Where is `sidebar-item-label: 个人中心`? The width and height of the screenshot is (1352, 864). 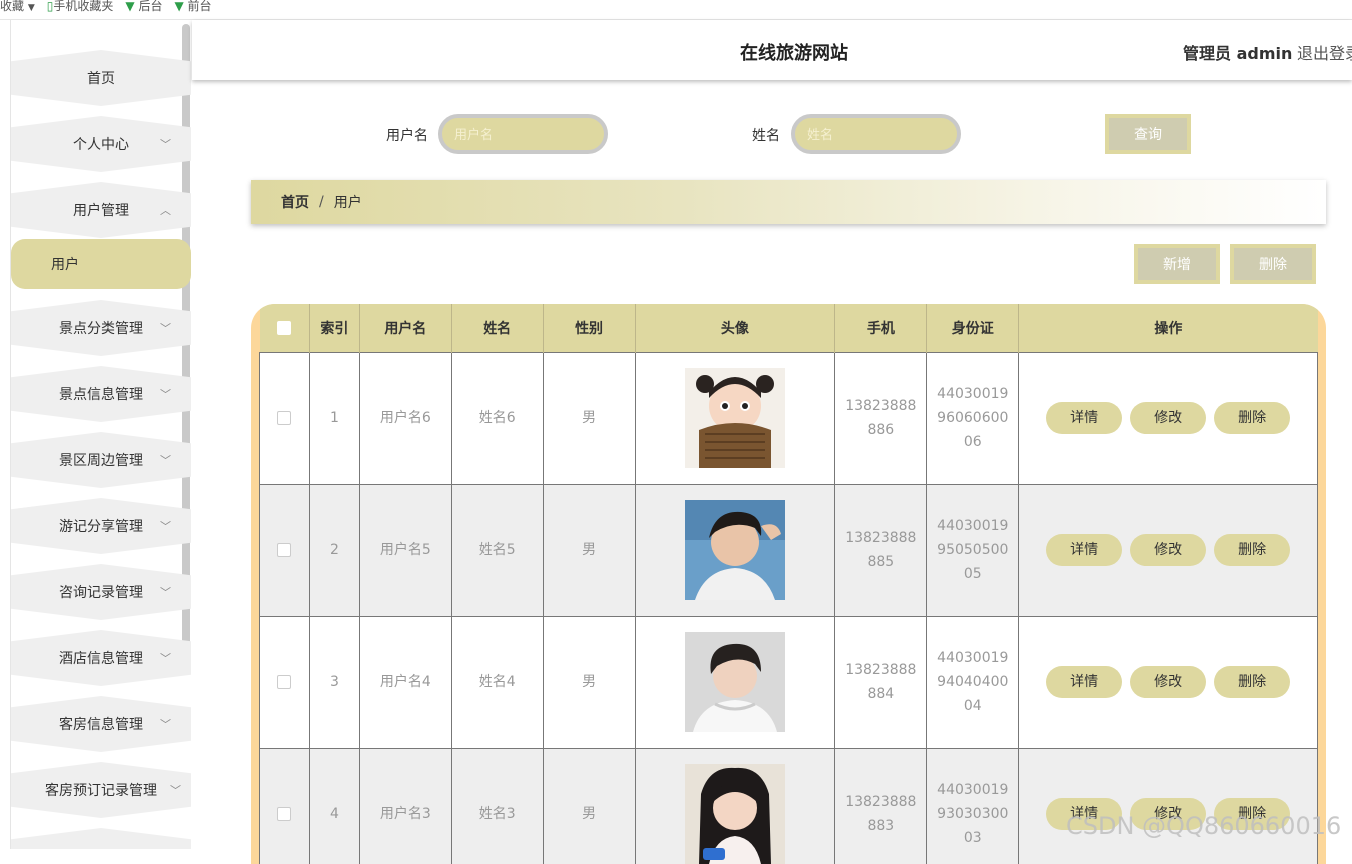
sidebar-item-label: 个人中心 is located at coordinates (101, 145).